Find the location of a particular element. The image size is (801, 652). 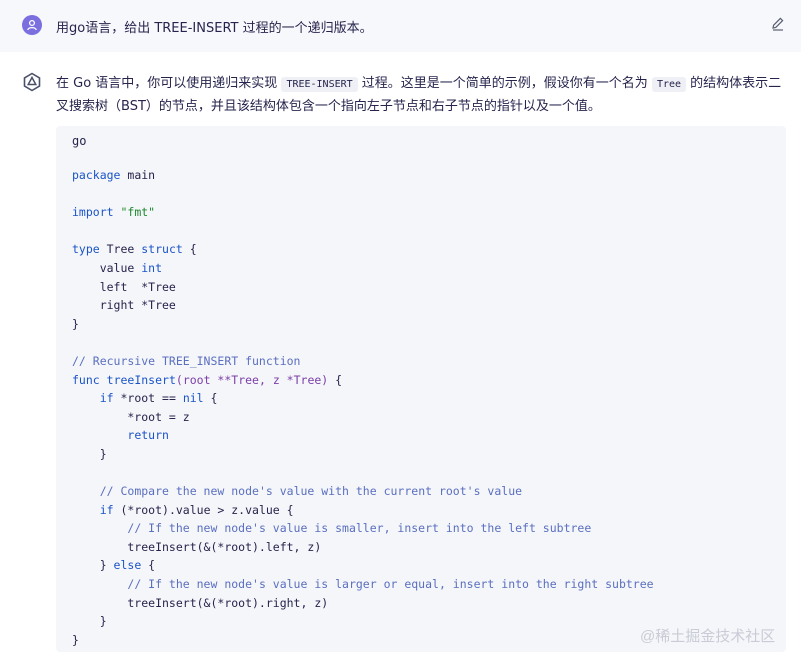

code-line: if (*root).value > z.value { is located at coordinates (363, 510).